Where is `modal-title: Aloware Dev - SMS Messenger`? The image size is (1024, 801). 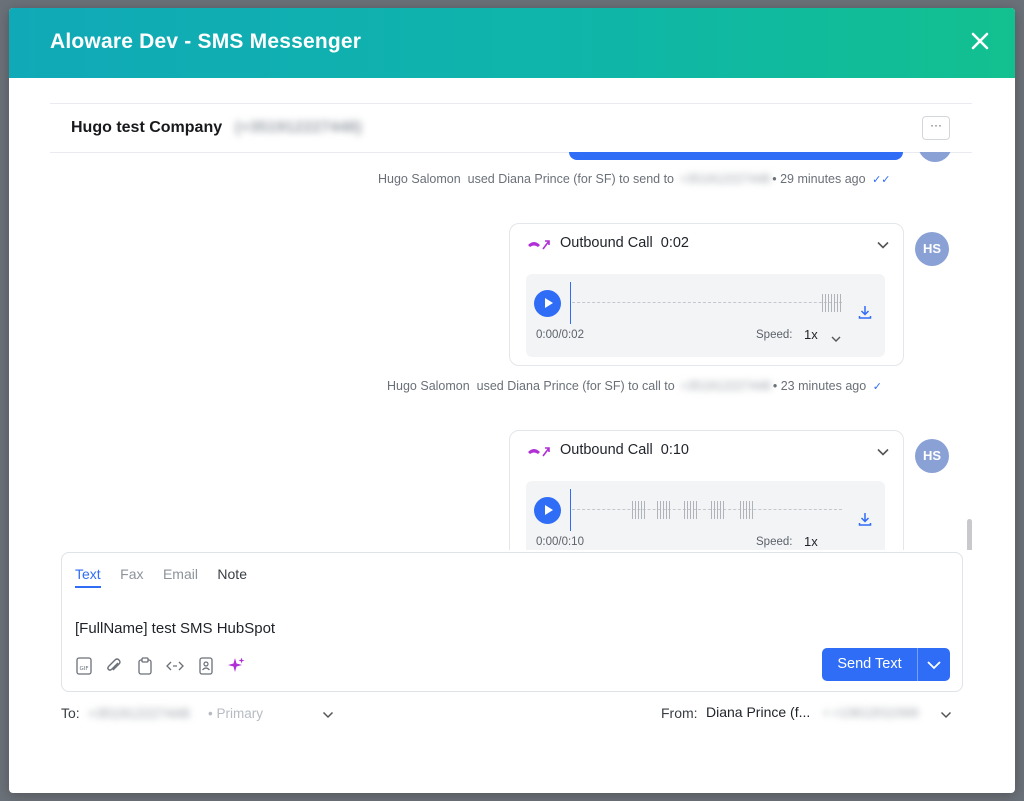 modal-title: Aloware Dev - SMS Messenger is located at coordinates (206, 41).